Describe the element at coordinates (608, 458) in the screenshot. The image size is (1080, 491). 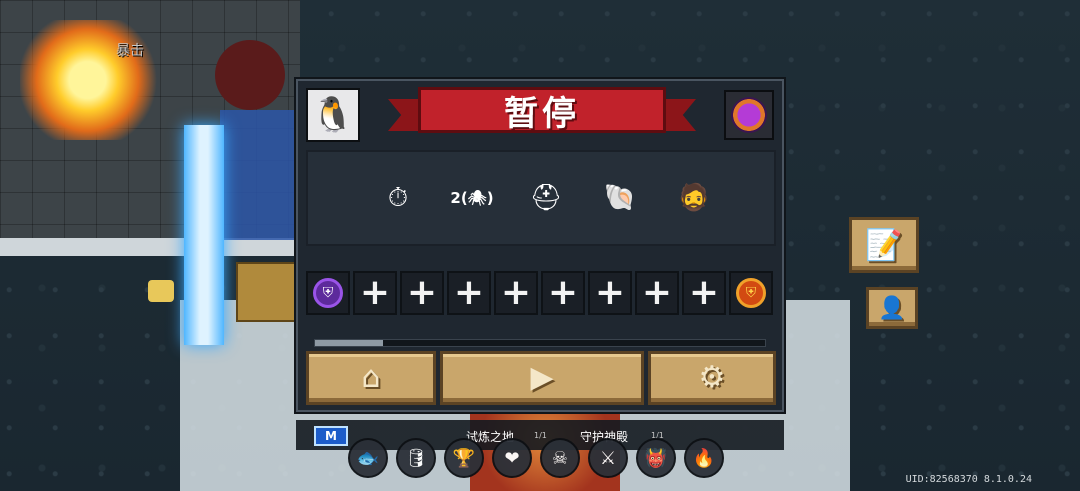
I see `crossed-weapons-skill-icon: ⚔` at that location.